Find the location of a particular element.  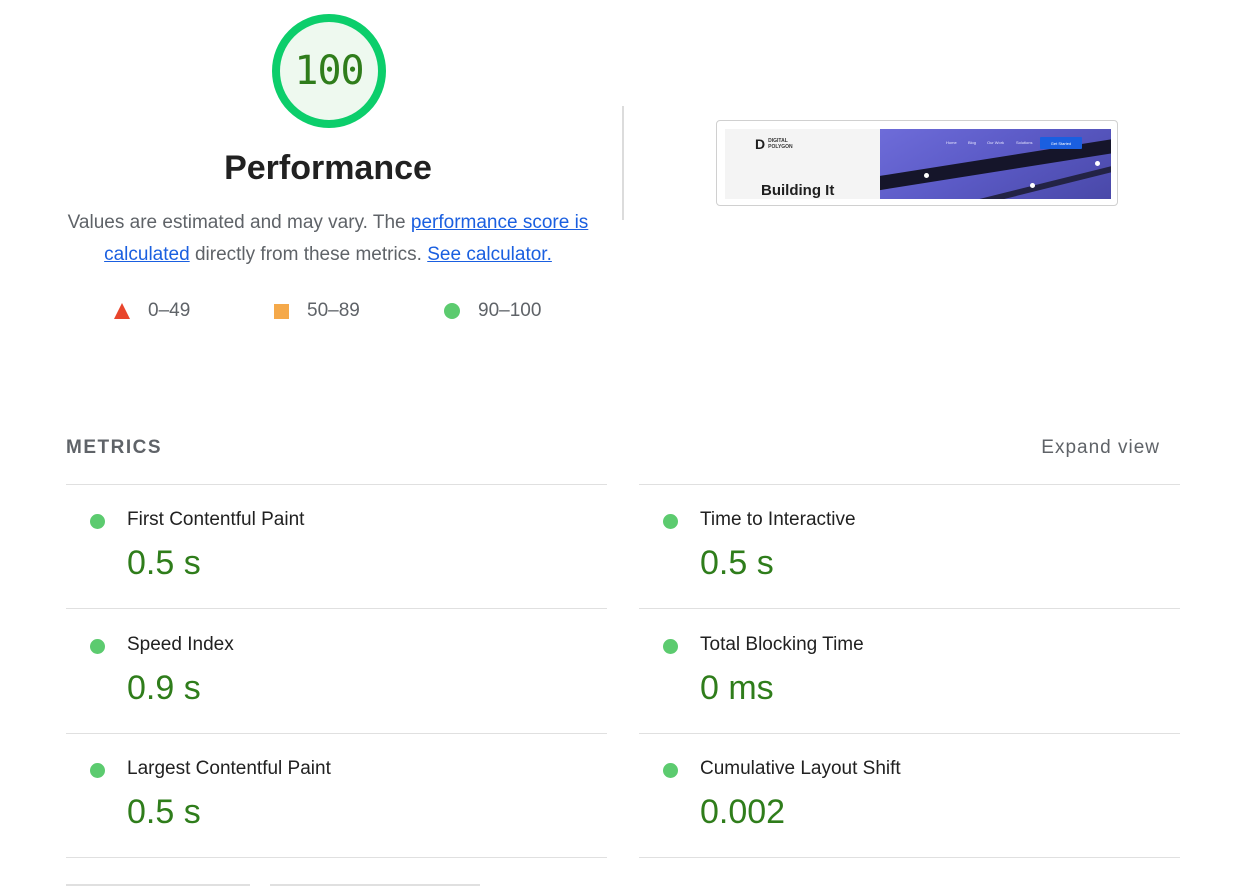

description-middle: directly from these metrics. is located at coordinates (308, 254).